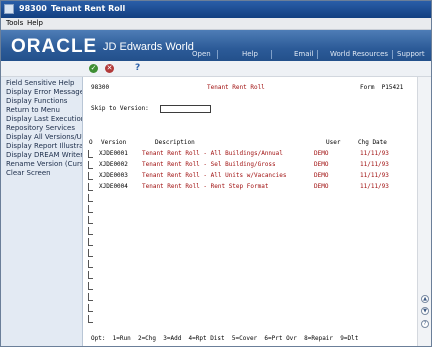 This screenshot has width=432, height=347. I want to click on sidebar-item-report-illustration: Display Report Illustrati, so click(44, 146).